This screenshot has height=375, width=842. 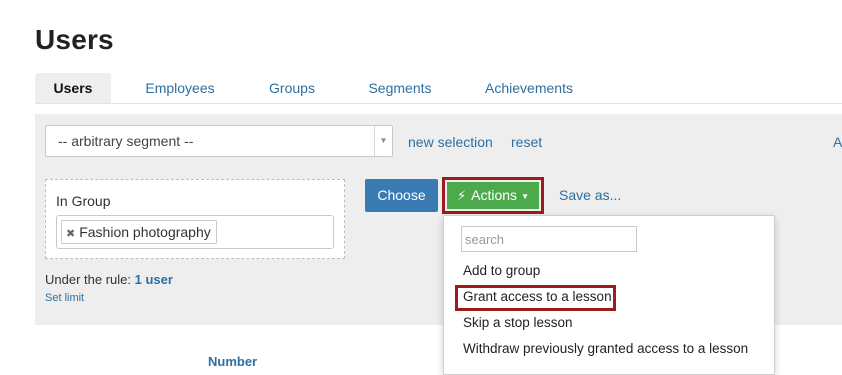 What do you see at coordinates (126, 141) in the screenshot?
I see `segment-select-value: -- arbitrary segment --` at bounding box center [126, 141].